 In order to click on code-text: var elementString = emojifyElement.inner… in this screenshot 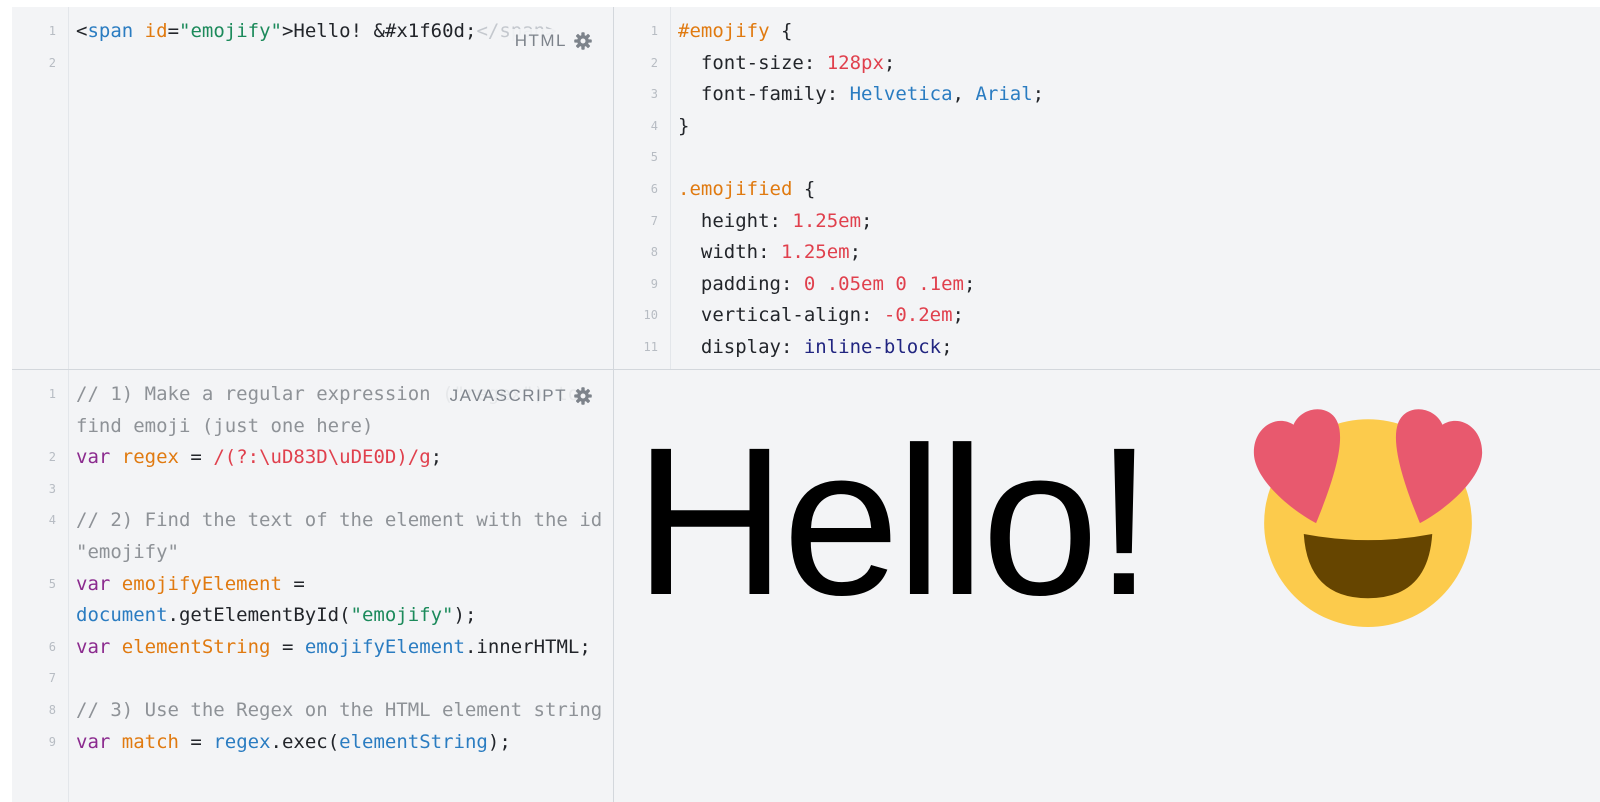, I will do `click(341, 648)`.